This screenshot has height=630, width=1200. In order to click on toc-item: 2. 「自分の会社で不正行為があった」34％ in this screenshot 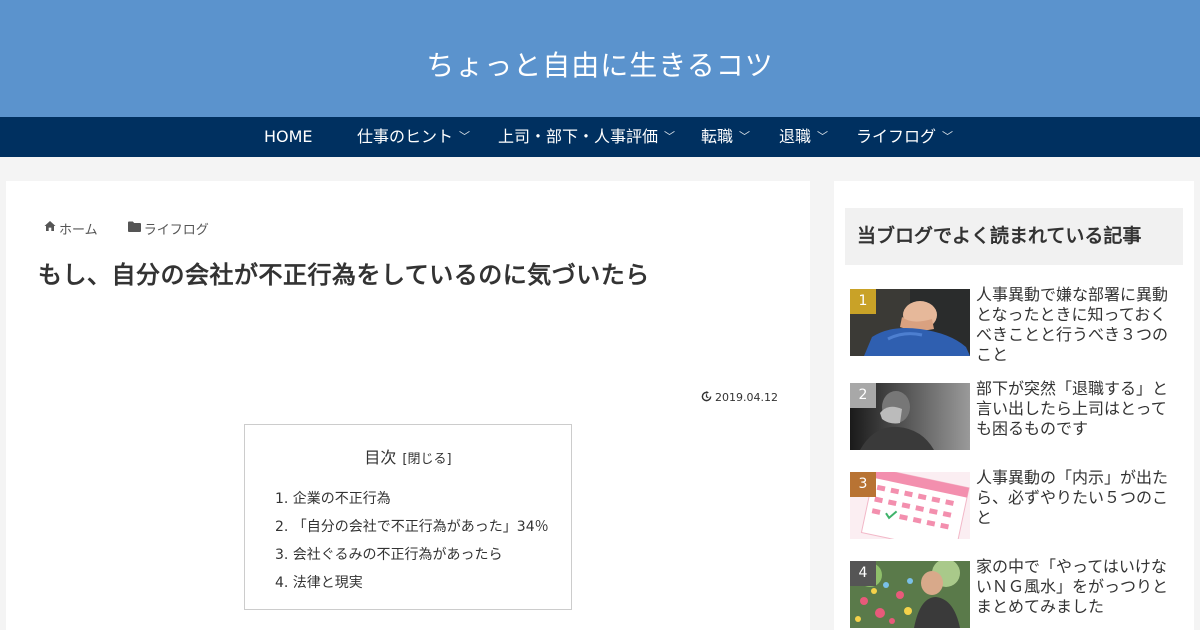, I will do `click(412, 531)`.